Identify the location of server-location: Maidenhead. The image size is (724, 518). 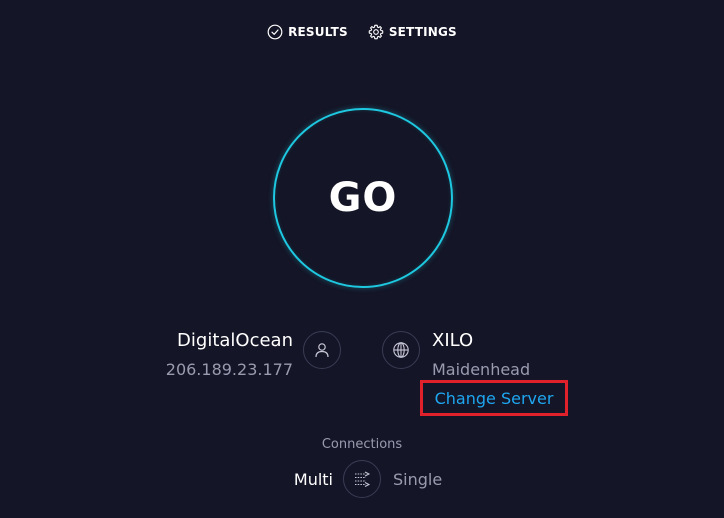
(481, 369).